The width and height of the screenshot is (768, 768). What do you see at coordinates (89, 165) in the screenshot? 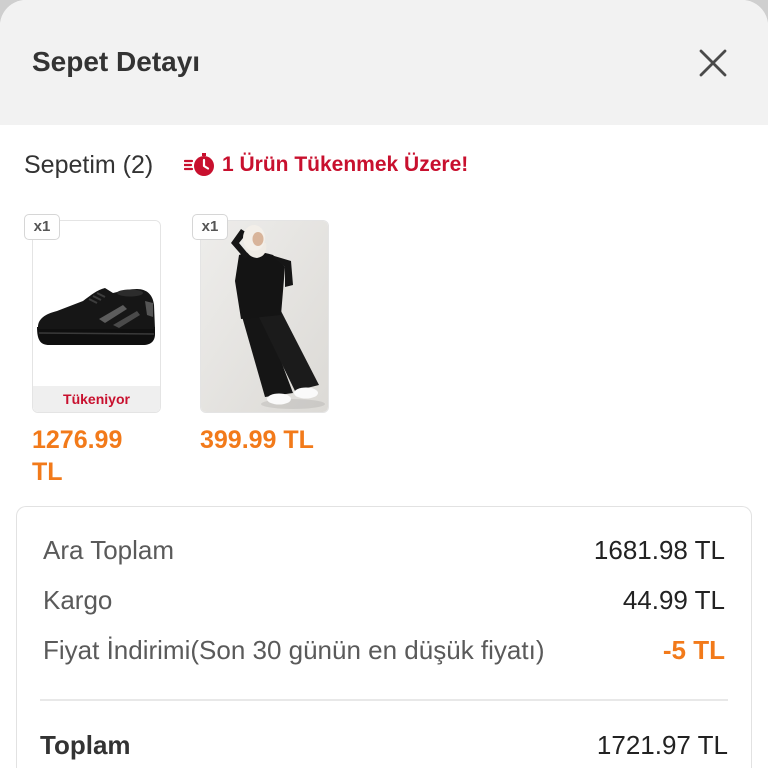
I see `cart-title: Sepetim (2)` at bounding box center [89, 165].